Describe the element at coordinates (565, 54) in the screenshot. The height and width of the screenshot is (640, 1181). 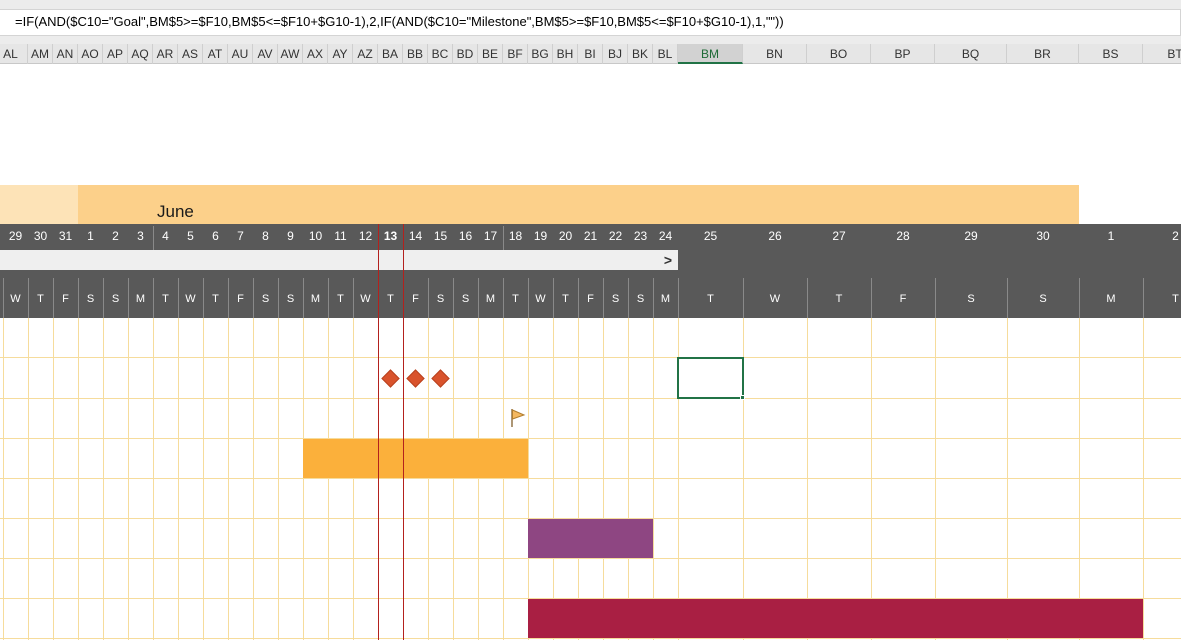
I see `column-header-bh: BH` at that location.